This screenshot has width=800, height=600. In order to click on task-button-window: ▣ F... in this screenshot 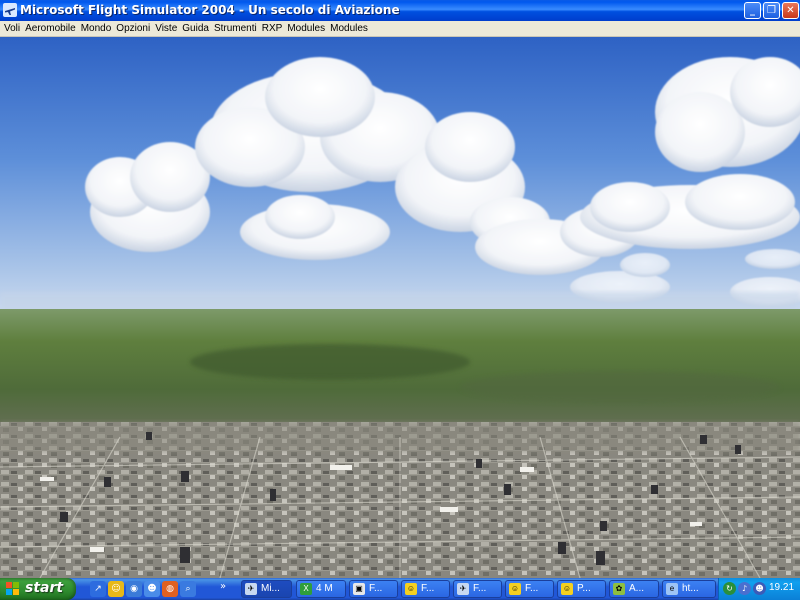, I will do `click(373, 589)`.